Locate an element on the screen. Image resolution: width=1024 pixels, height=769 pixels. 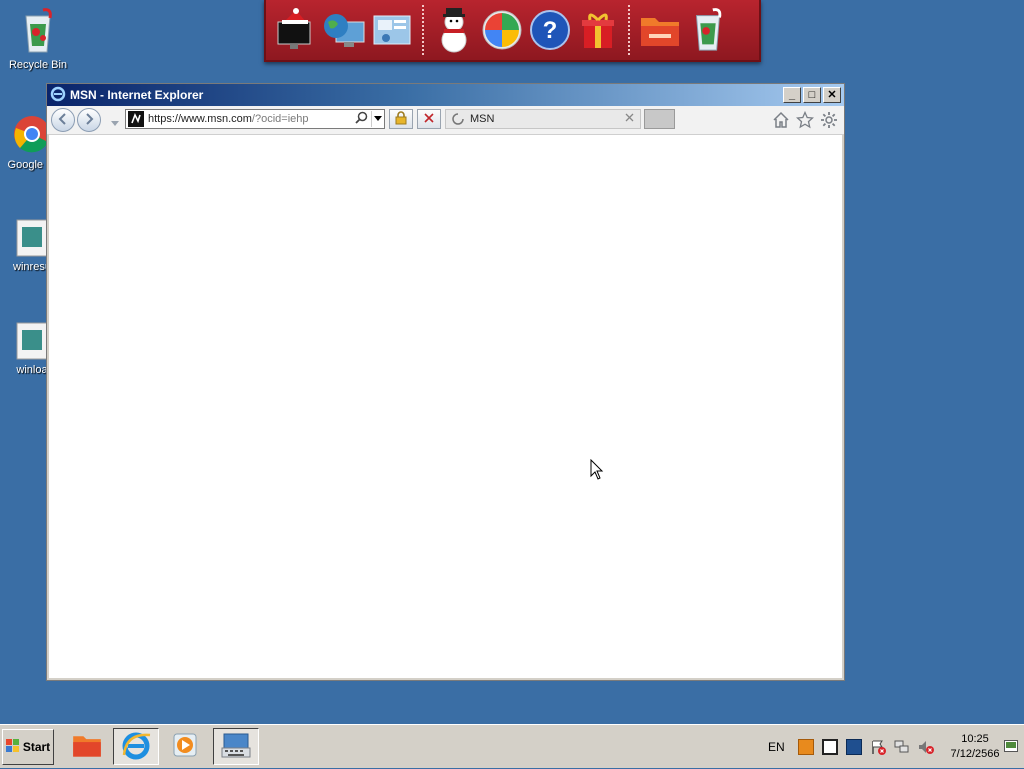
forward-button is located at coordinates (89, 120).